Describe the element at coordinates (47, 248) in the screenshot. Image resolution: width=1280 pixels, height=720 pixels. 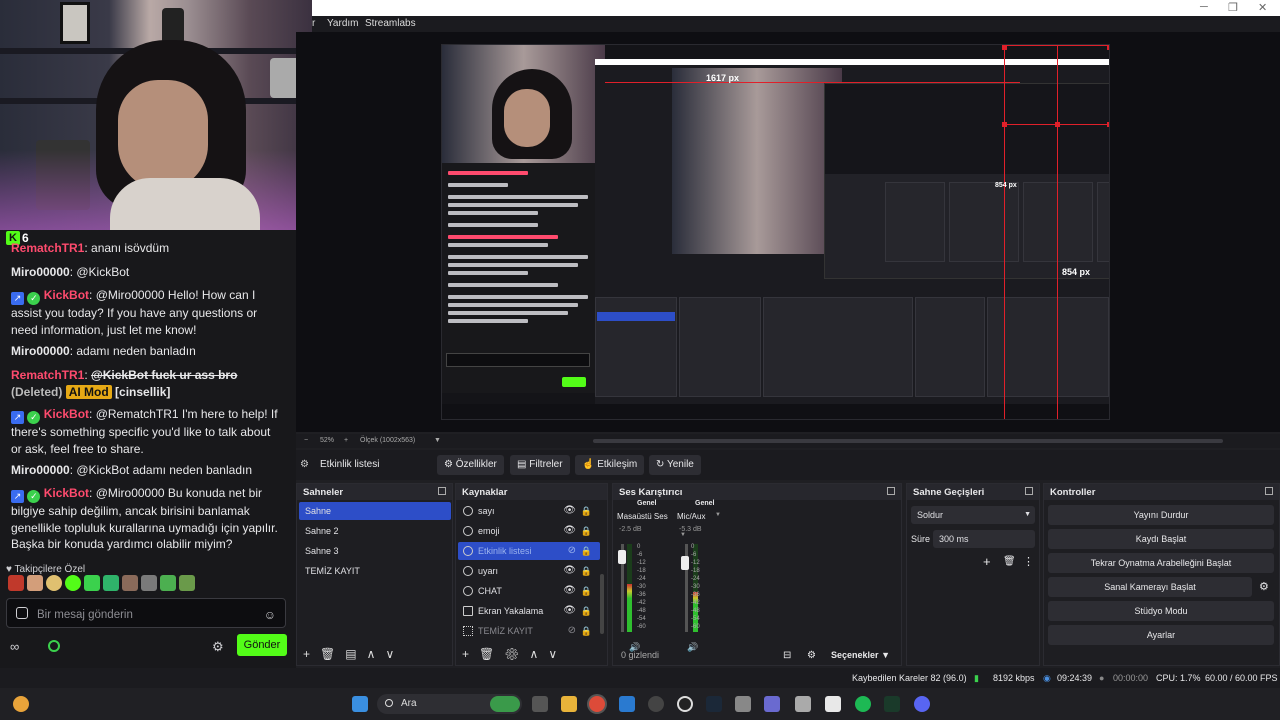
I see `chat-username: RematchTR1` at that location.